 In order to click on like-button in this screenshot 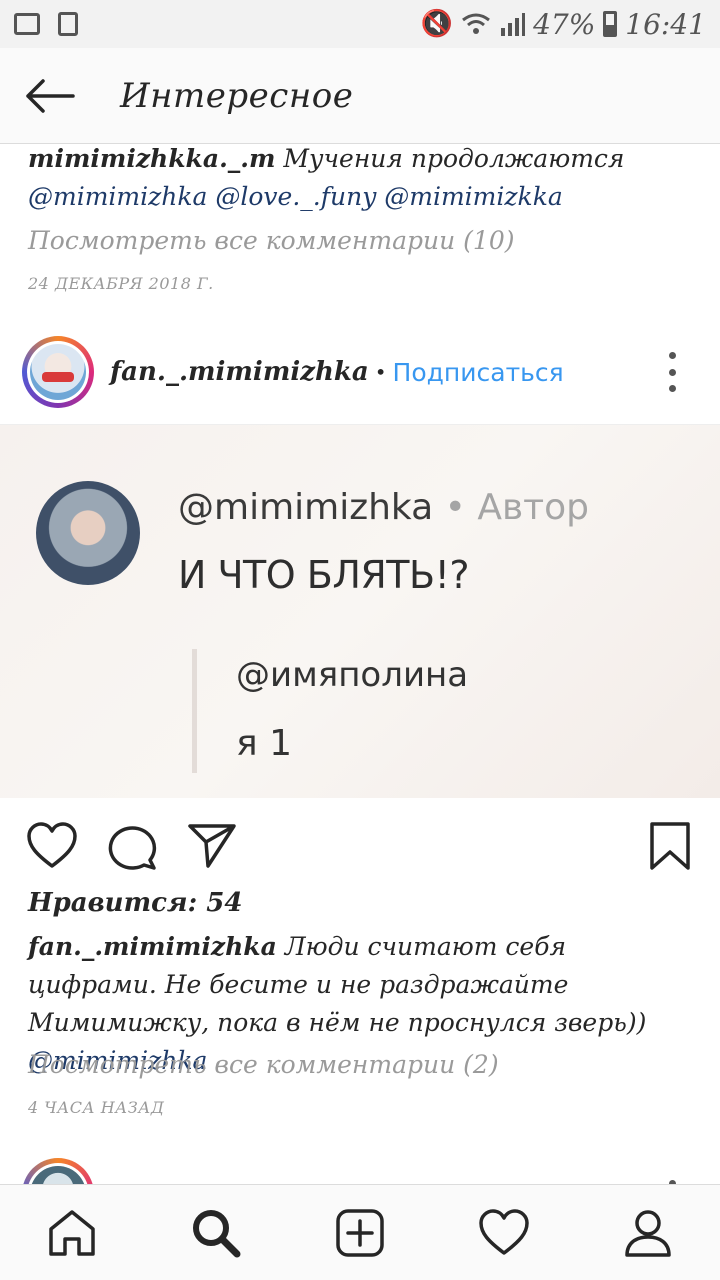, I will do `click(52, 846)`.